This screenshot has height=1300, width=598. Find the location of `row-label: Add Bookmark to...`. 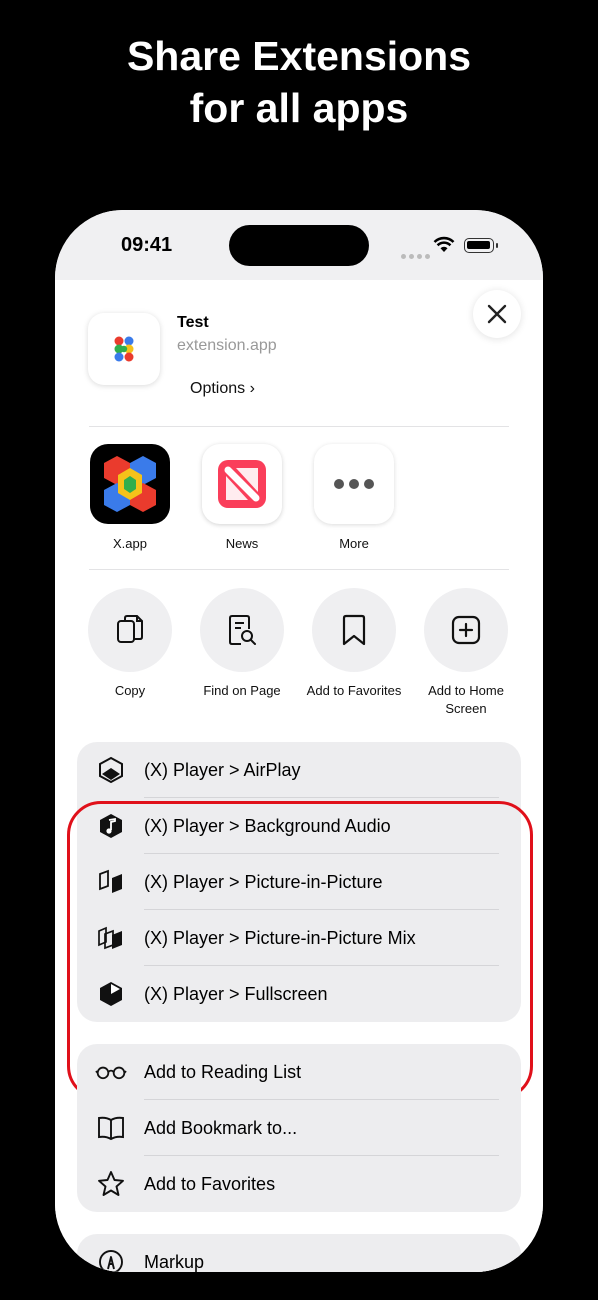

row-label: Add Bookmark to... is located at coordinates (221, 1128).